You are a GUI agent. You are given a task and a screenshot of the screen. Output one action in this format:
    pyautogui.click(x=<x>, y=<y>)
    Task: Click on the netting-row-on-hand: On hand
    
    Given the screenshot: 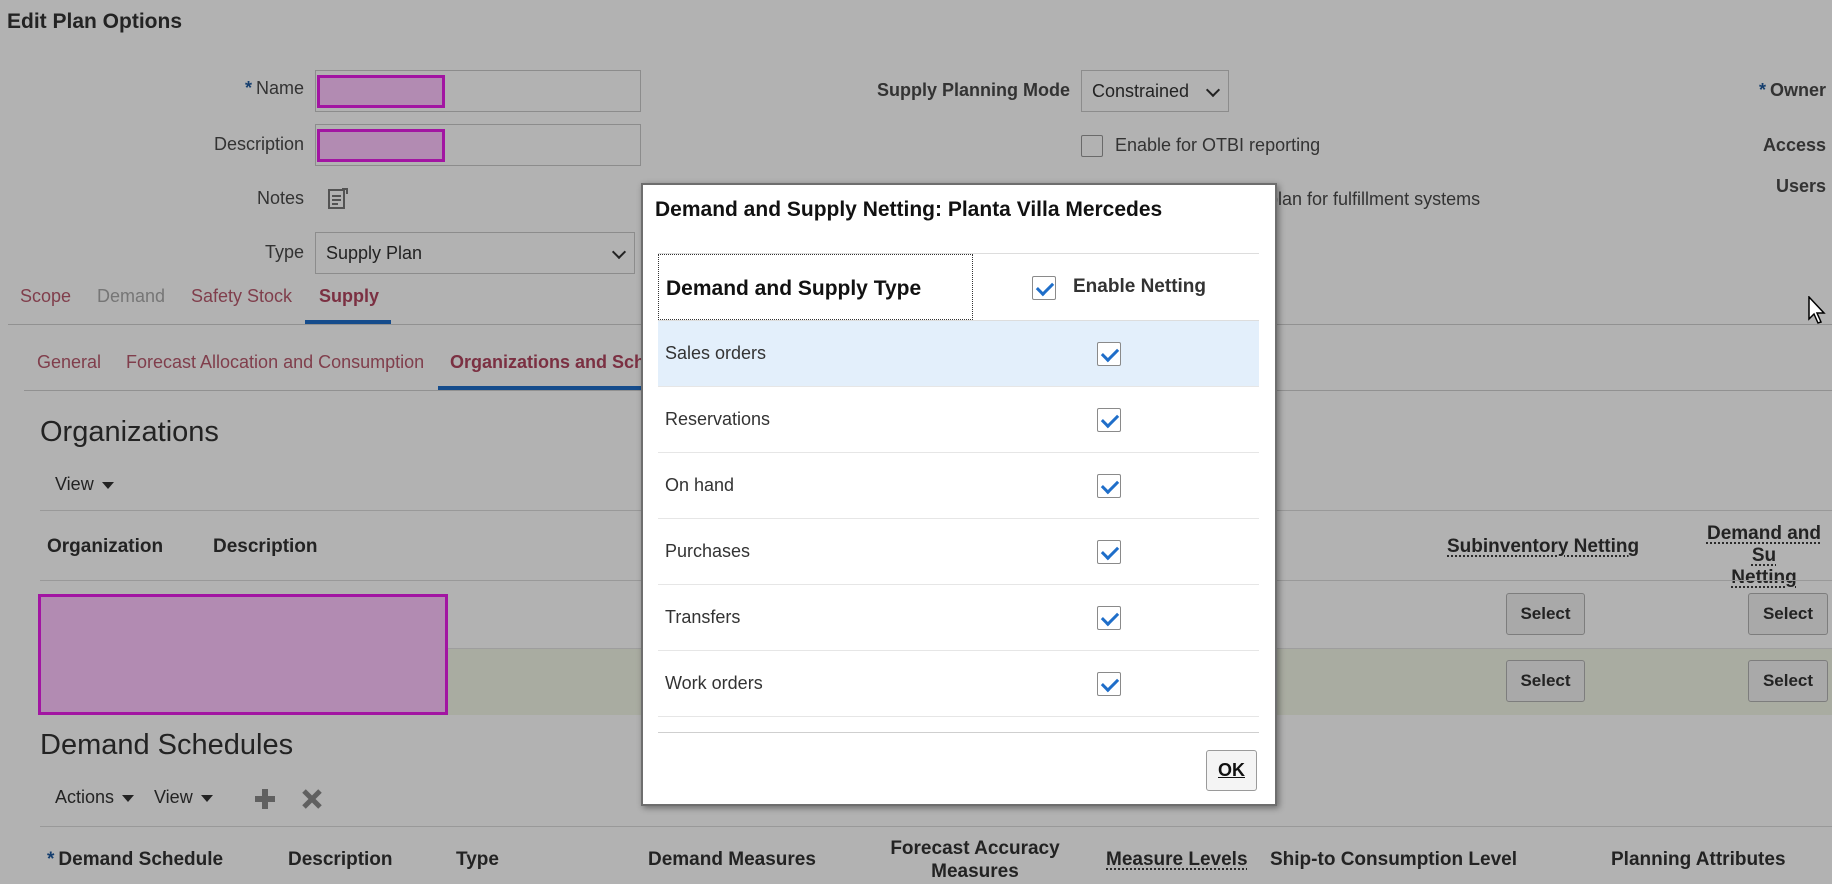 What is the action you would take?
    pyautogui.click(x=958, y=486)
    